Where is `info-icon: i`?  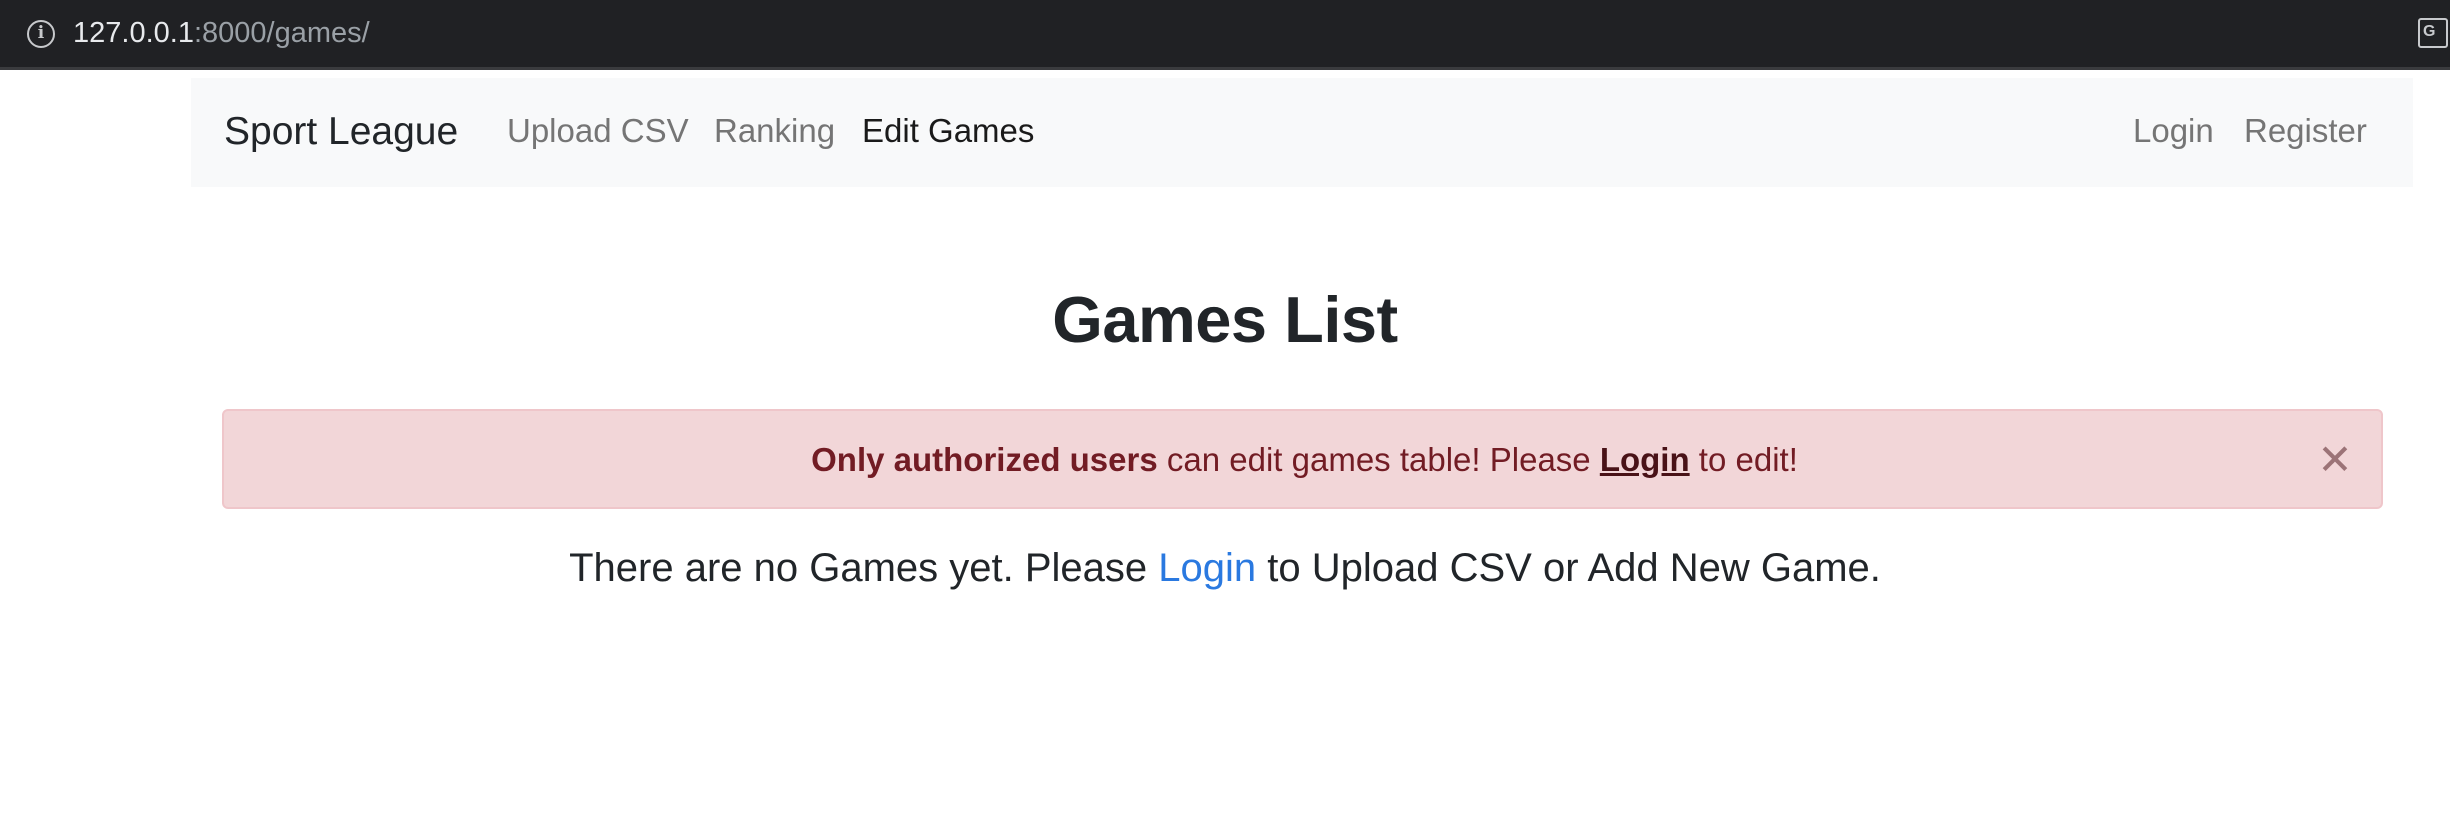 info-icon: i is located at coordinates (41, 34).